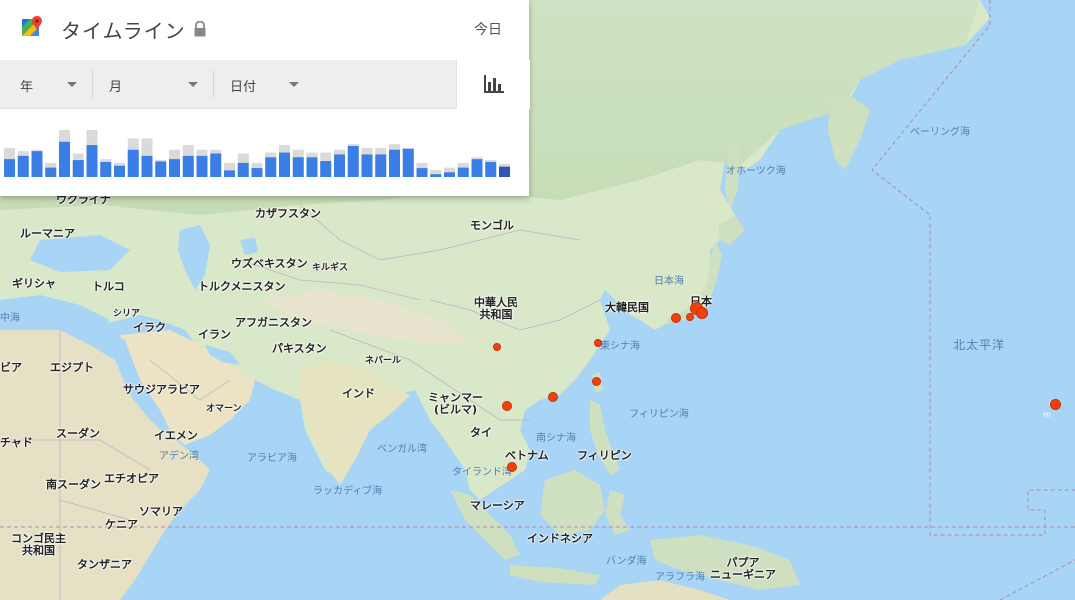 This screenshot has width=1075, height=600. What do you see at coordinates (179, 456) in the screenshot?
I see `map-label-aden: アデン湾` at bounding box center [179, 456].